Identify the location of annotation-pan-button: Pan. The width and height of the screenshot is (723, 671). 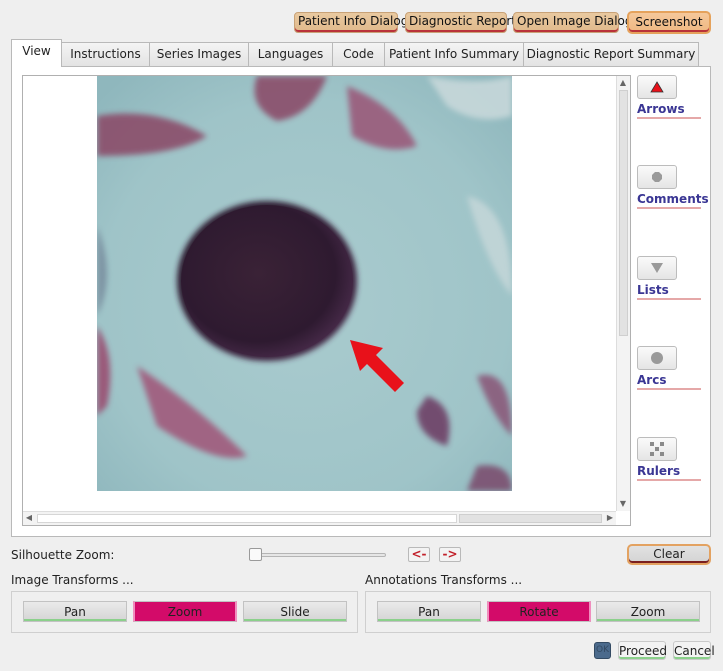
(429, 611).